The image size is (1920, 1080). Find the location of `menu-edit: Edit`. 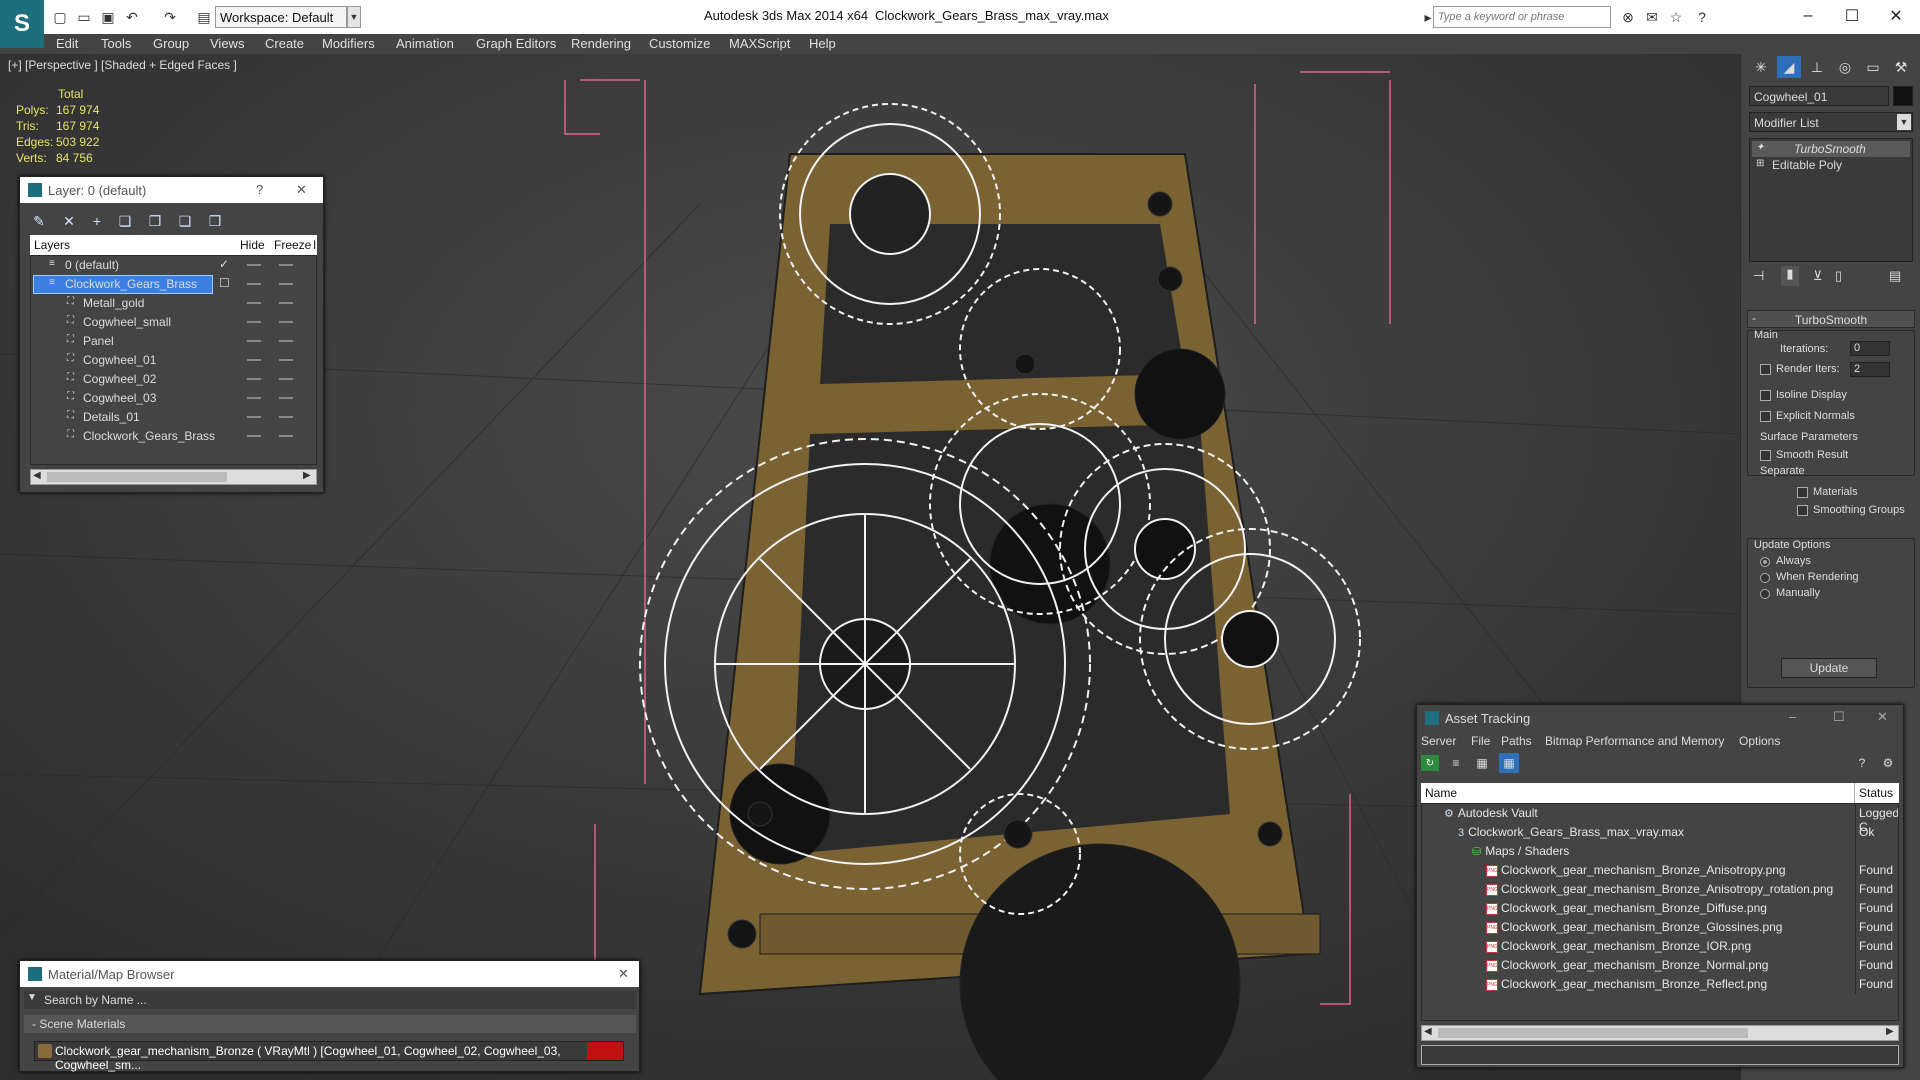

menu-edit: Edit is located at coordinates (67, 44).